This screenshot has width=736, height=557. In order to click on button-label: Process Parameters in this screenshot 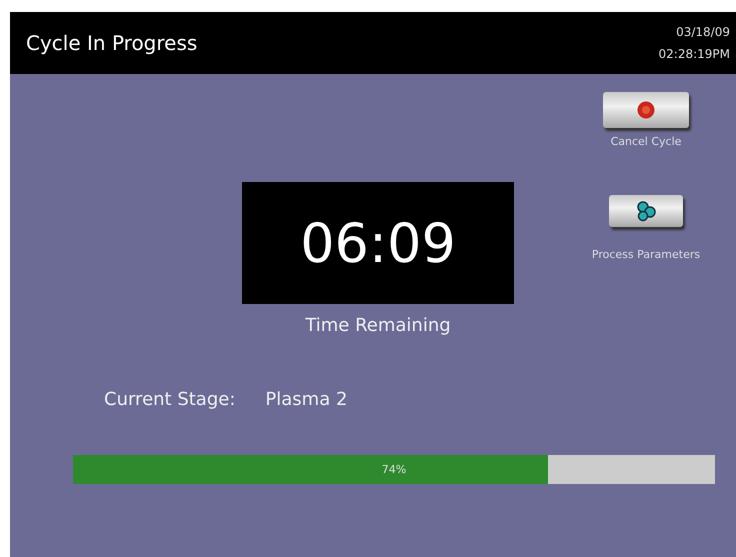, I will do `click(646, 254)`.